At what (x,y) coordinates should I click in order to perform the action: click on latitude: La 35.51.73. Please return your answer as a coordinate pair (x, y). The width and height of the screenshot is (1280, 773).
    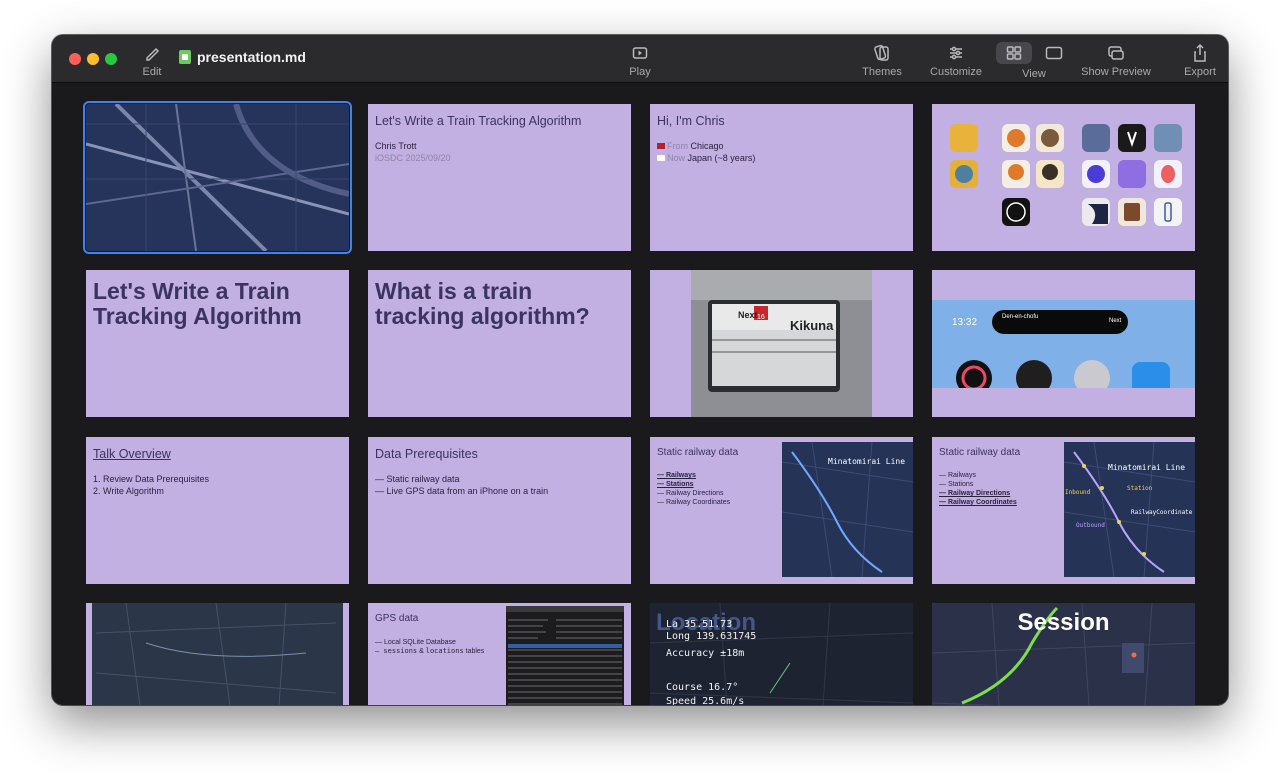
    Looking at the image, I should click on (699, 624).